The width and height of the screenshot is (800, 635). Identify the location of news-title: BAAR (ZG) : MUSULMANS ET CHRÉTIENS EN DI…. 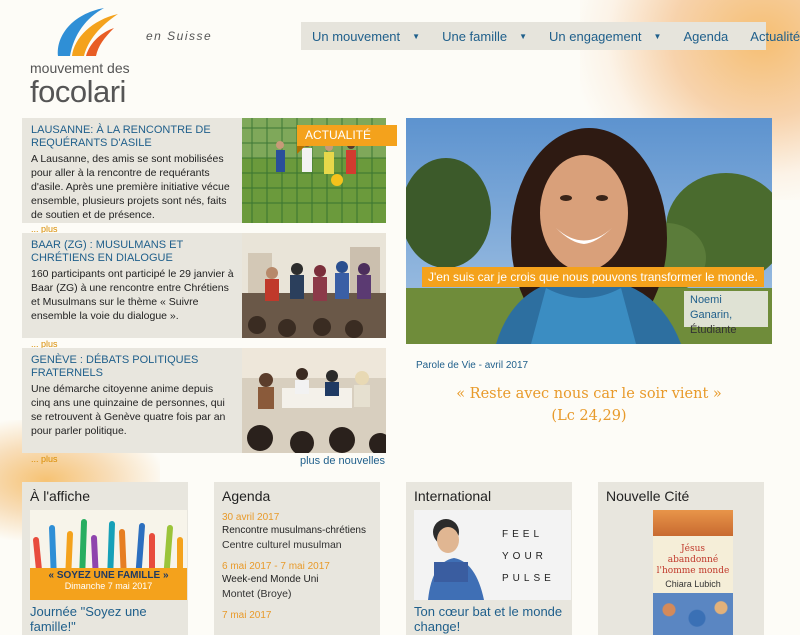
(132, 252).